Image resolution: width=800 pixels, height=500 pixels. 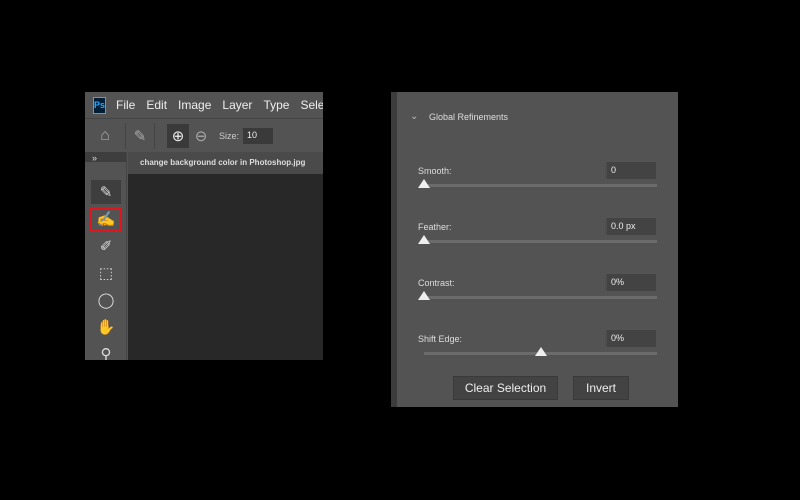 What do you see at coordinates (225, 163) in the screenshot?
I see `document-tab: change background color in Photoshop.jpg` at bounding box center [225, 163].